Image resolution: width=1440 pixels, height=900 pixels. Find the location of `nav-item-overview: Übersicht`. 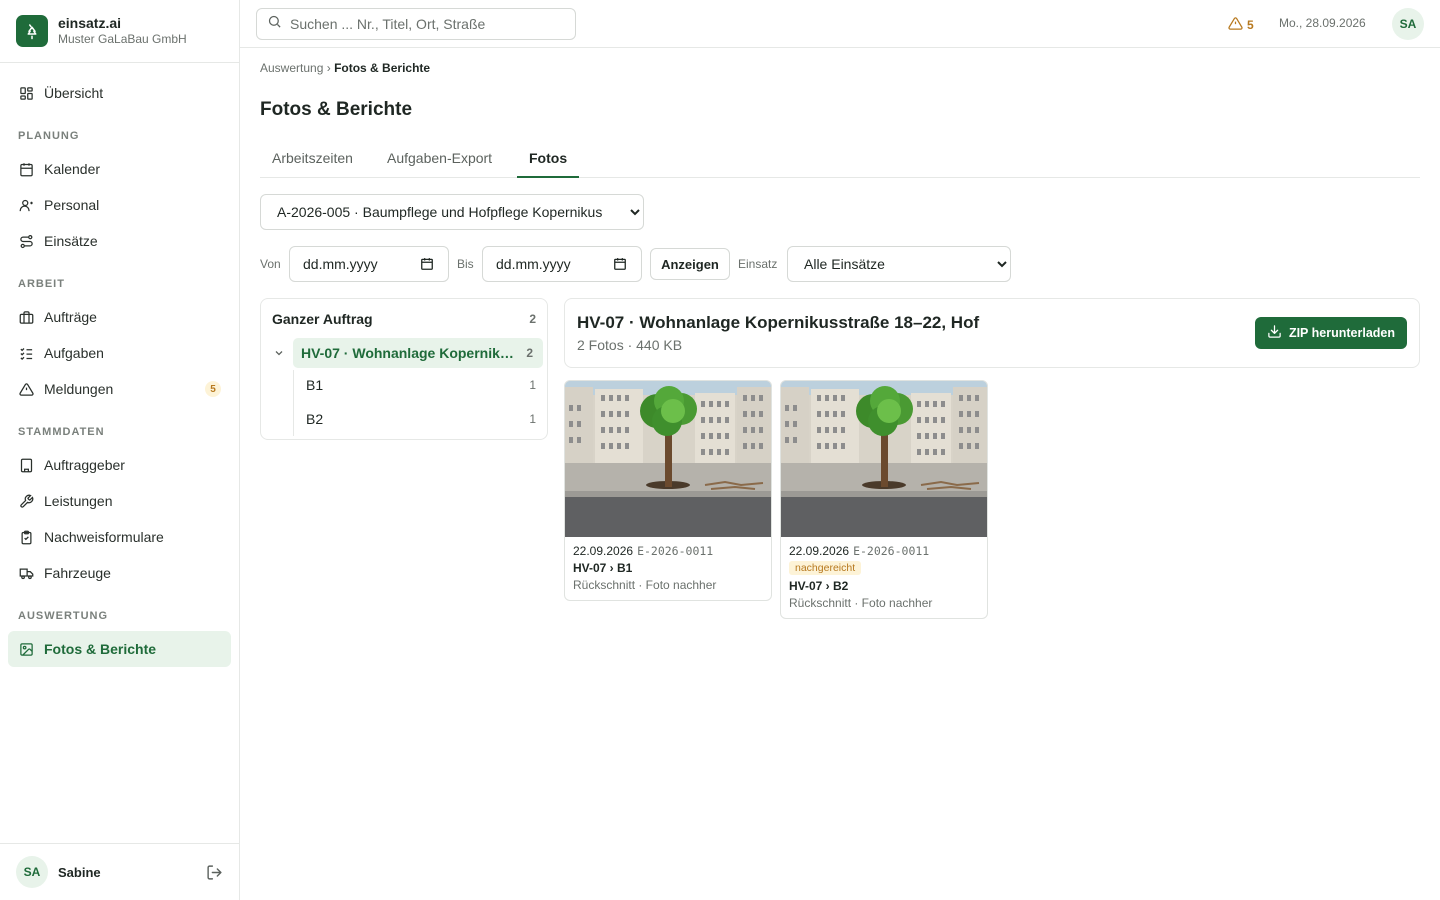

nav-item-overview: Übersicht is located at coordinates (119, 93).